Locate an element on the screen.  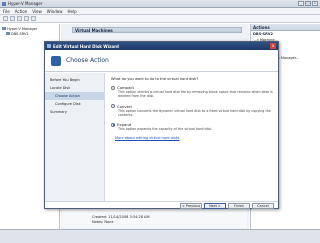
window-controls: _ □ x is located at coordinates (308, 3).